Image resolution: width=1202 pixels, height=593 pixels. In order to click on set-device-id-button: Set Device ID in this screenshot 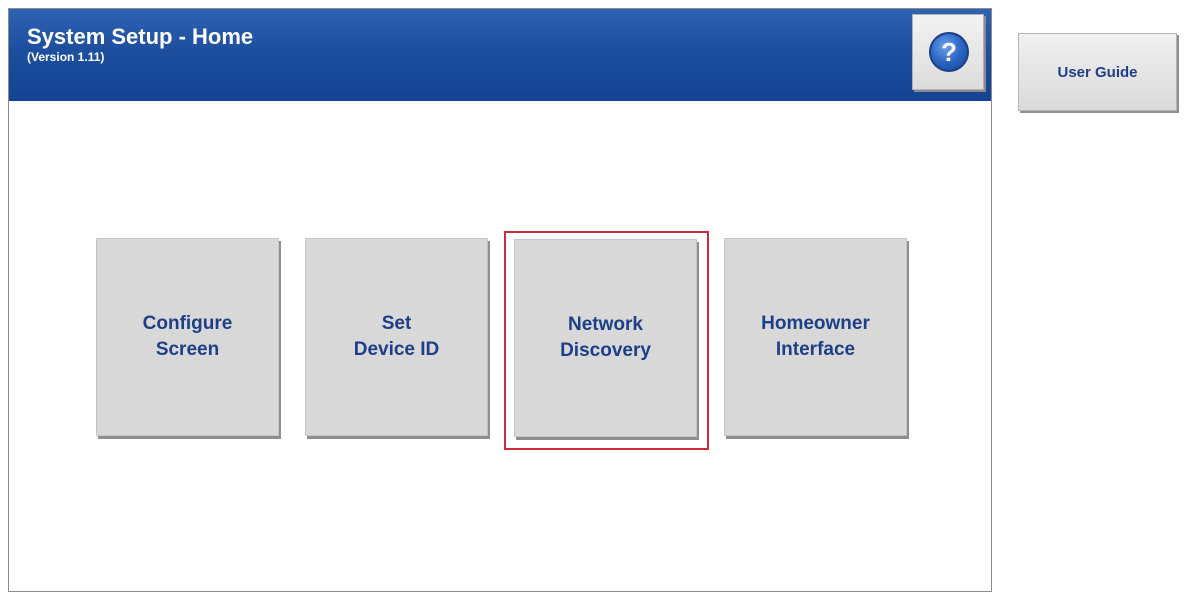, I will do `click(396, 337)`.